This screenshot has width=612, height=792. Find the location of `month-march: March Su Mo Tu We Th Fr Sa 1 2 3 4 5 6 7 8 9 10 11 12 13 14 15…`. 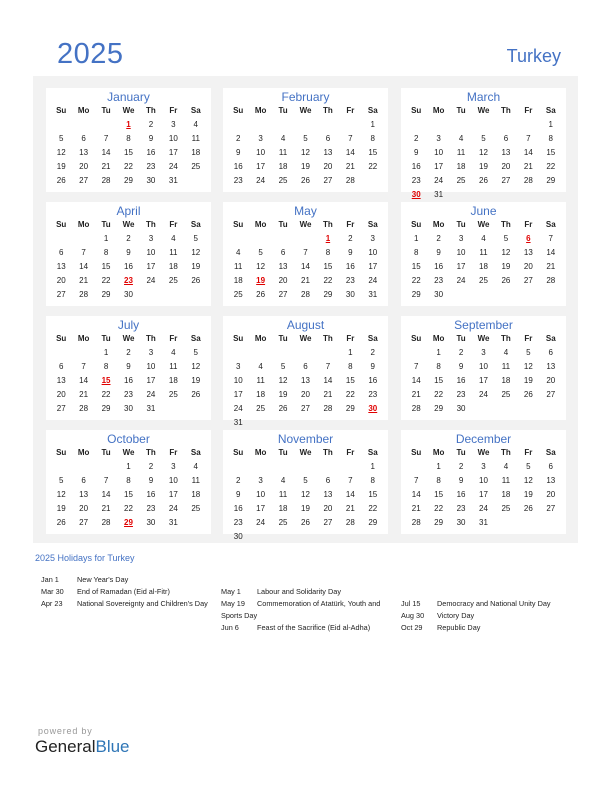

month-march: March Su Mo Tu We Th Fr Sa 1 2 3 4 5 6 7 8 9 10 11 12 13 14 15… is located at coordinates (483, 143).